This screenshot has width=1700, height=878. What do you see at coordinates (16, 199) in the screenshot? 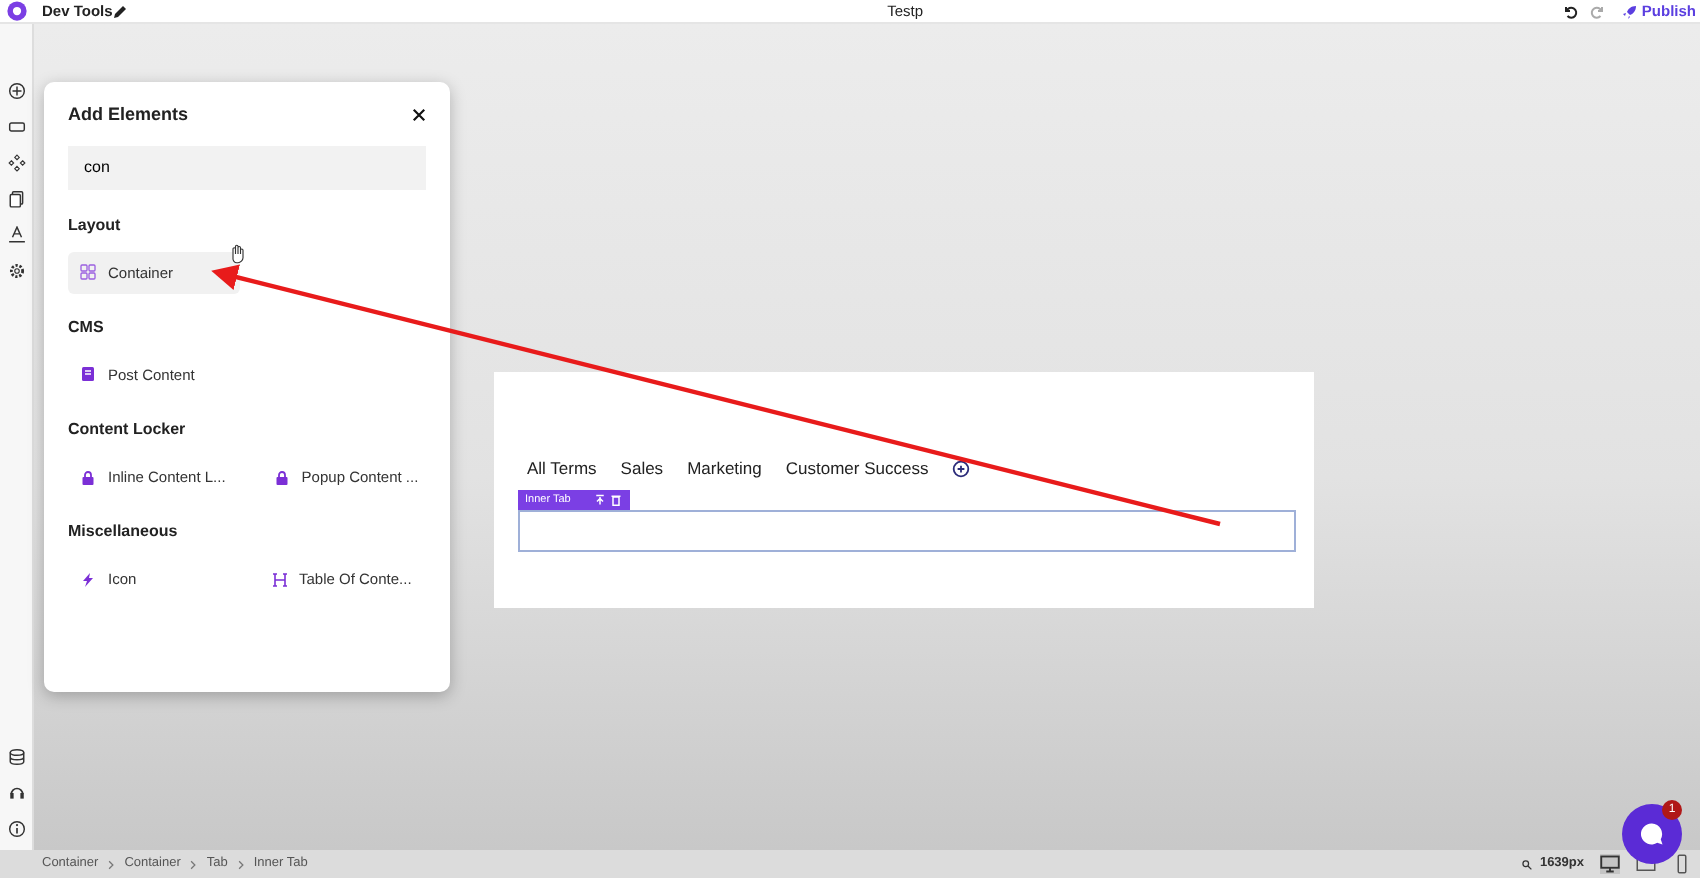
I see `pages-icon` at bounding box center [16, 199].